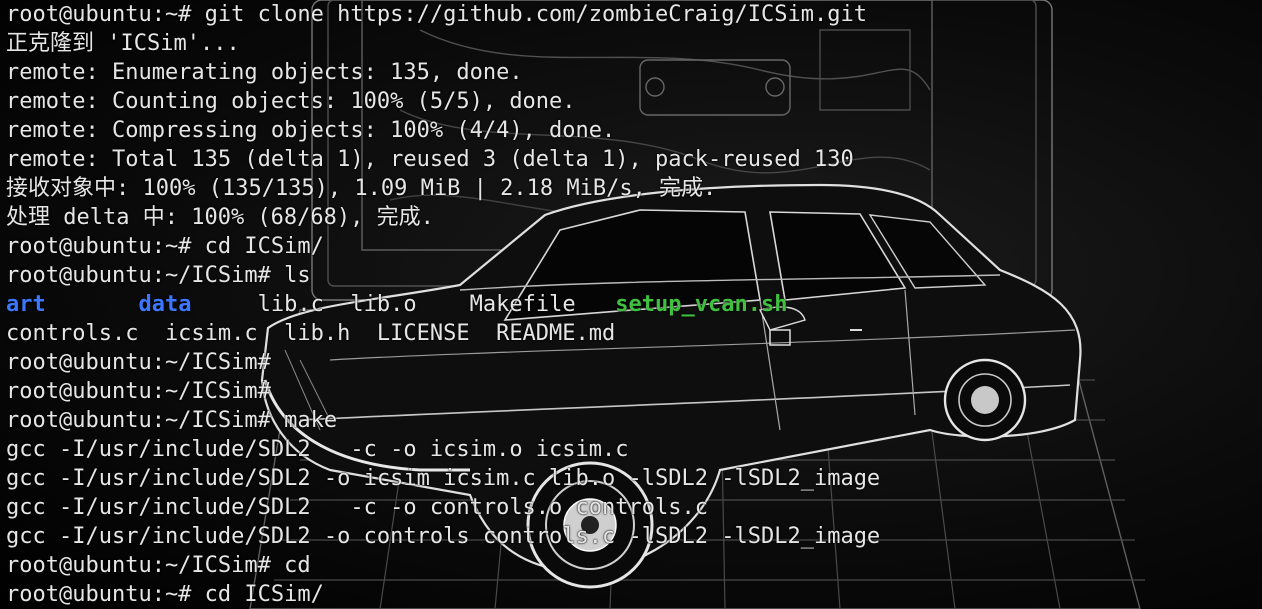 The height and width of the screenshot is (609, 1262). I want to click on terminal-line: root@ubuntu:~/ICSim# make, so click(631, 420).